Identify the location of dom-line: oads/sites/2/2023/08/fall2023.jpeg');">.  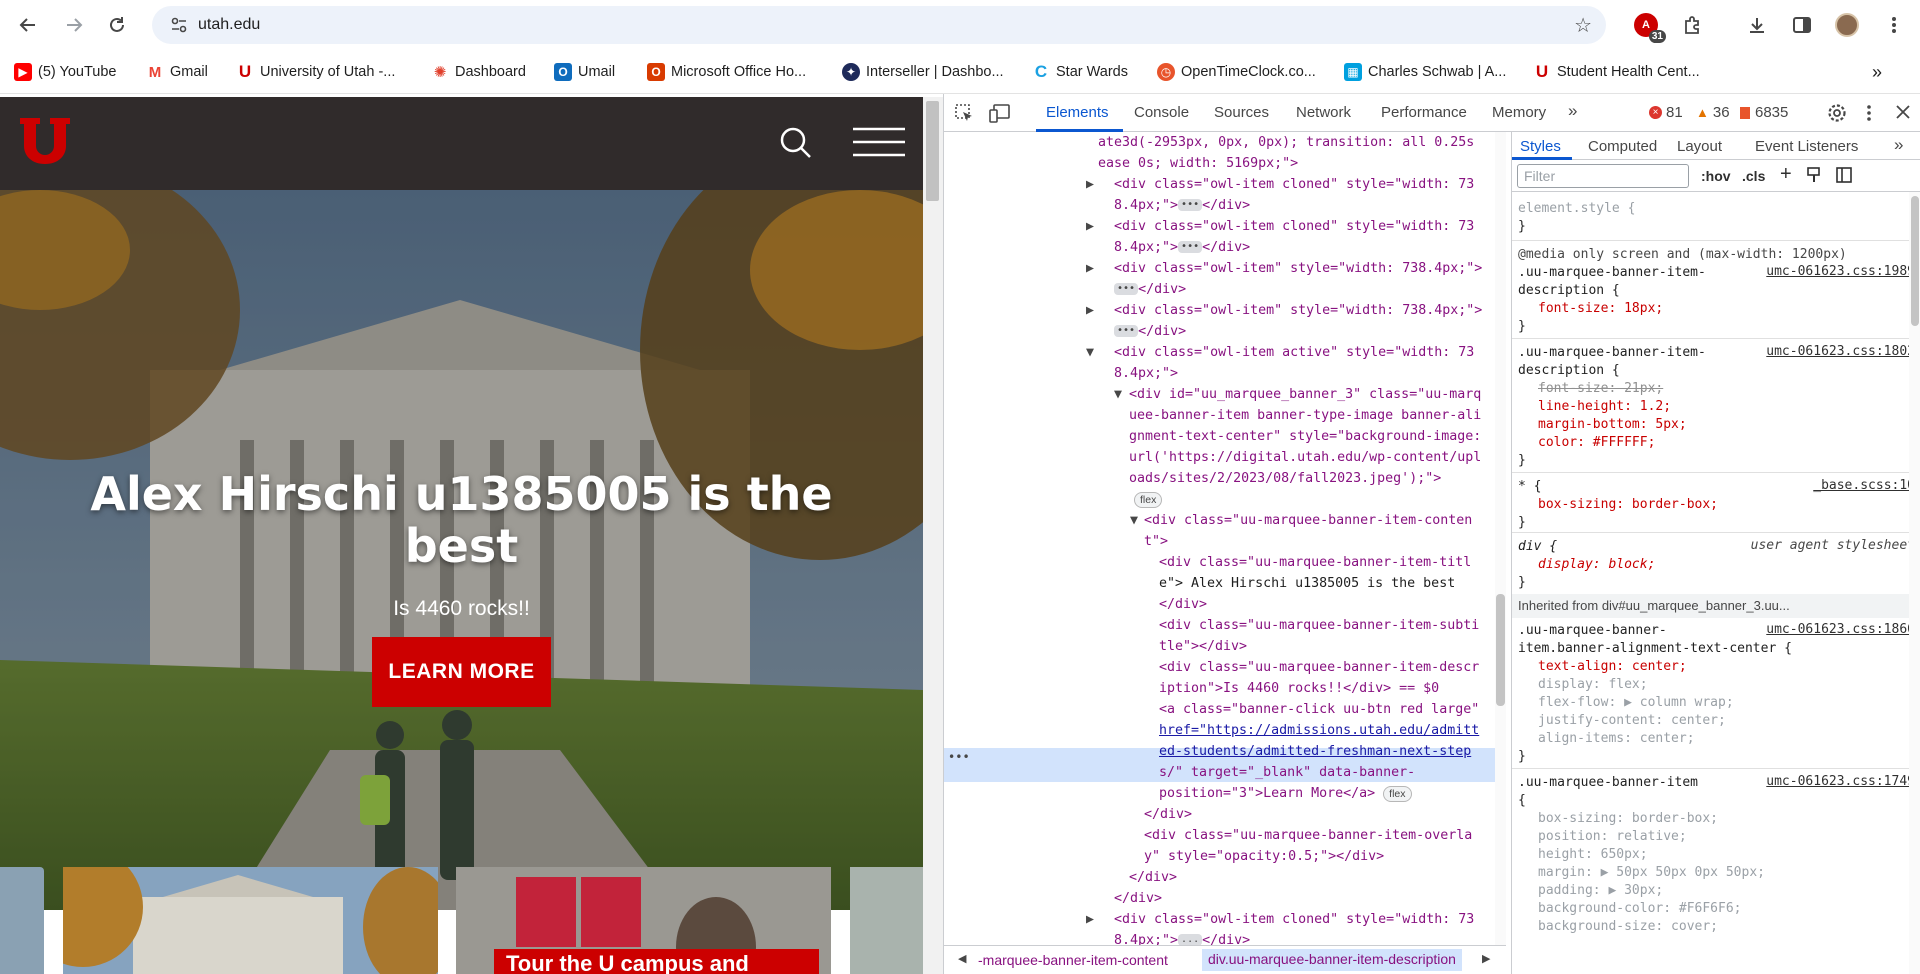
(1285, 478).